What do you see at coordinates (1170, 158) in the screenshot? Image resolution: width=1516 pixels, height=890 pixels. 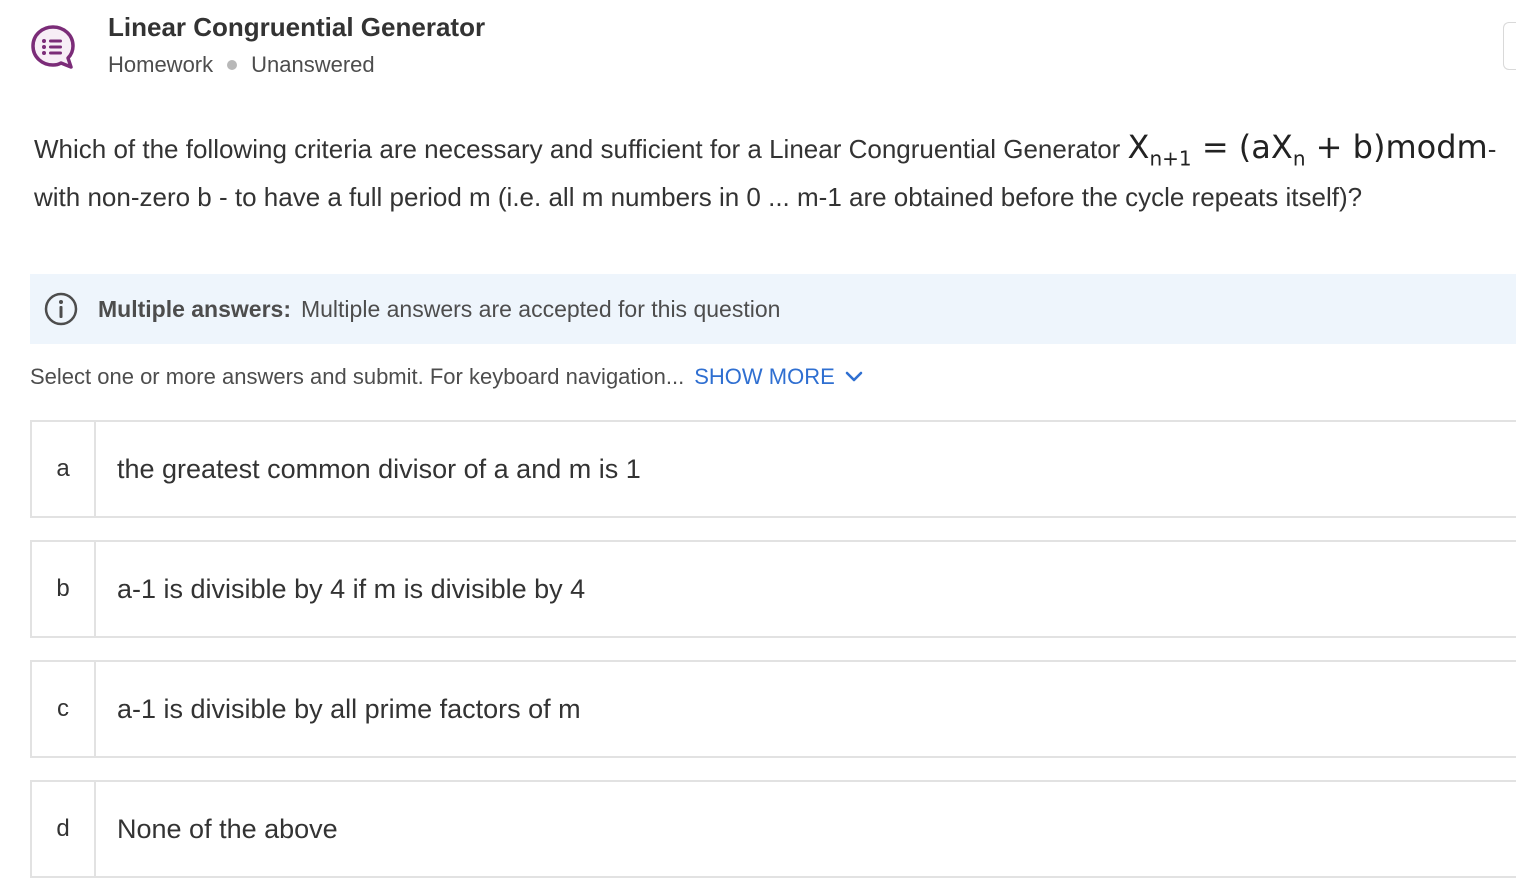 I see `formula-lhs-sub: n+1` at bounding box center [1170, 158].